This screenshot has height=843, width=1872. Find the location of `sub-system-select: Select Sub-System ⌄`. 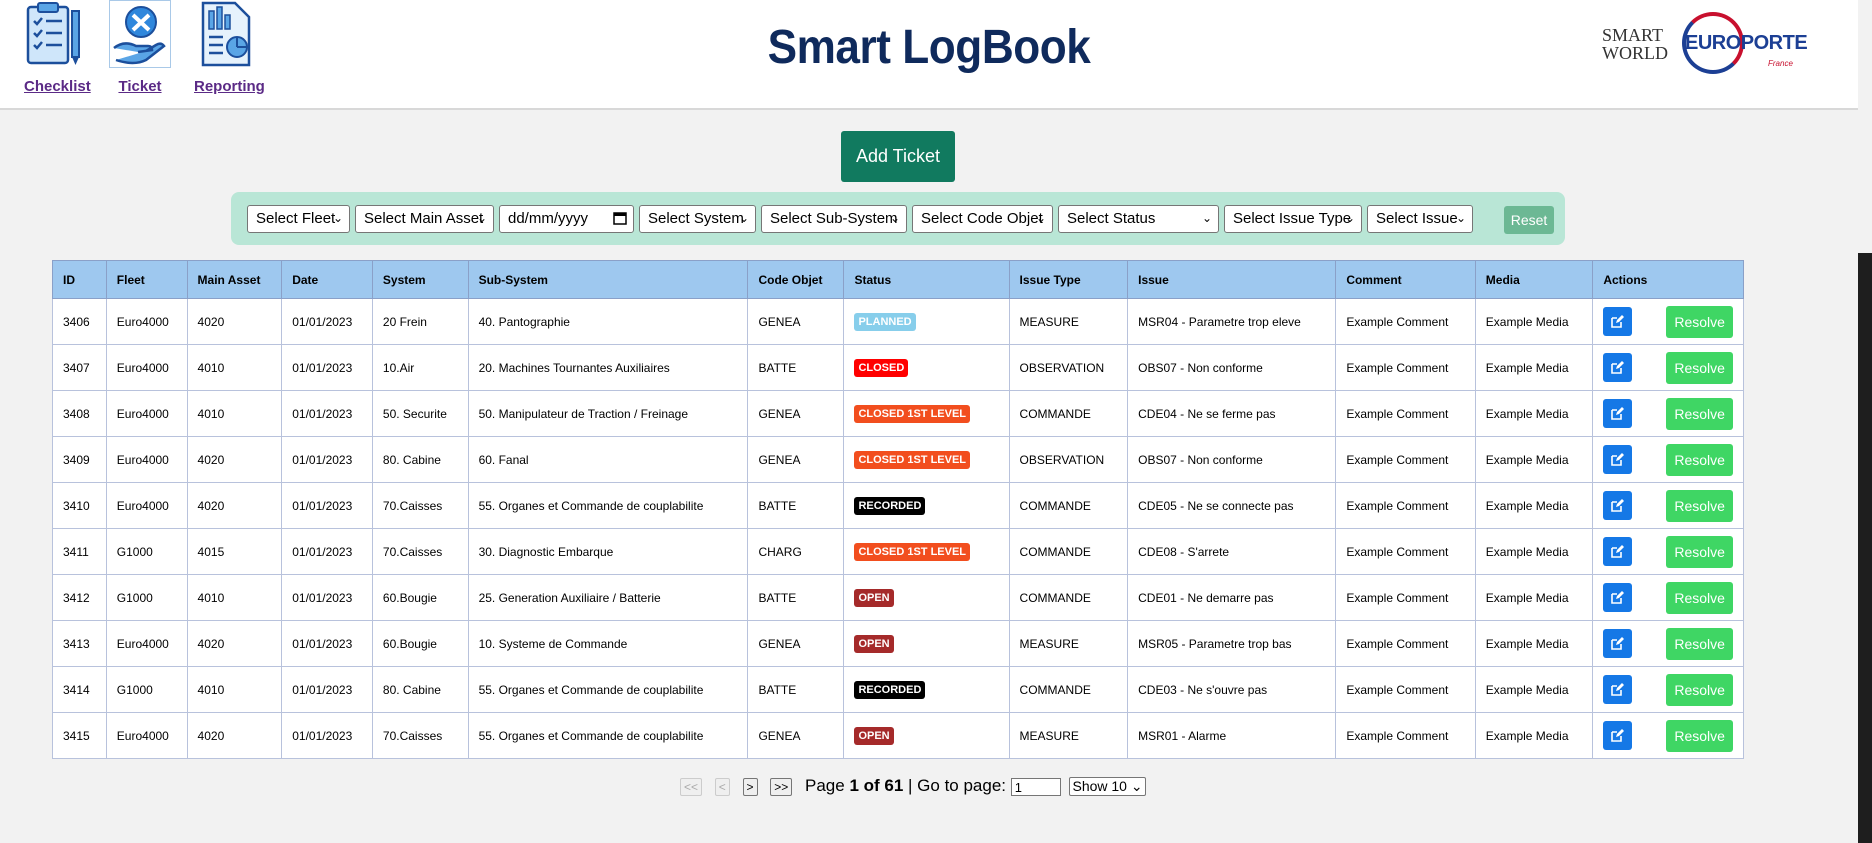

sub-system-select: Select Sub-System ⌄ is located at coordinates (834, 219).